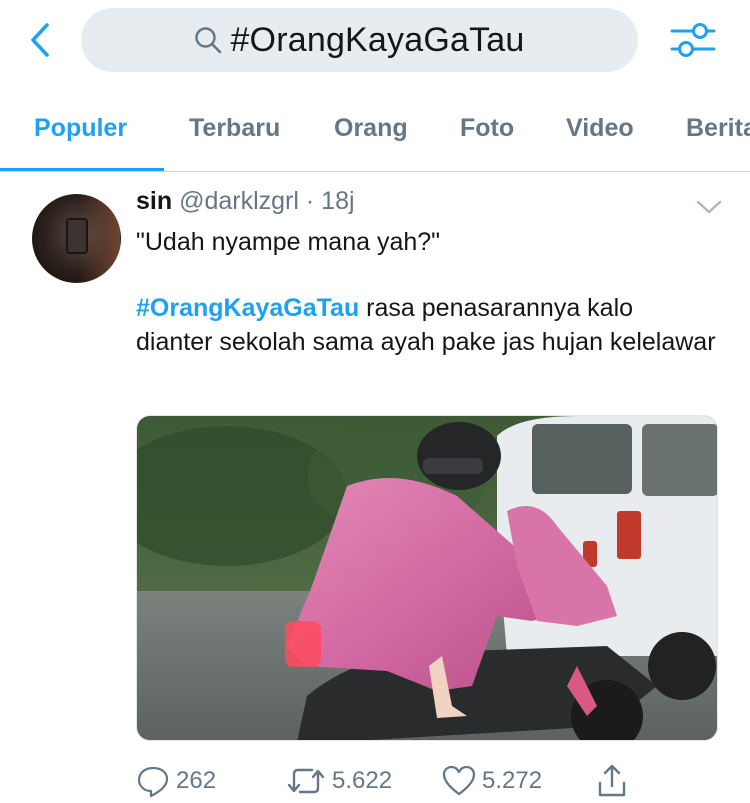 The image size is (750, 803). What do you see at coordinates (154, 201) in the screenshot?
I see `author-name: sin` at bounding box center [154, 201].